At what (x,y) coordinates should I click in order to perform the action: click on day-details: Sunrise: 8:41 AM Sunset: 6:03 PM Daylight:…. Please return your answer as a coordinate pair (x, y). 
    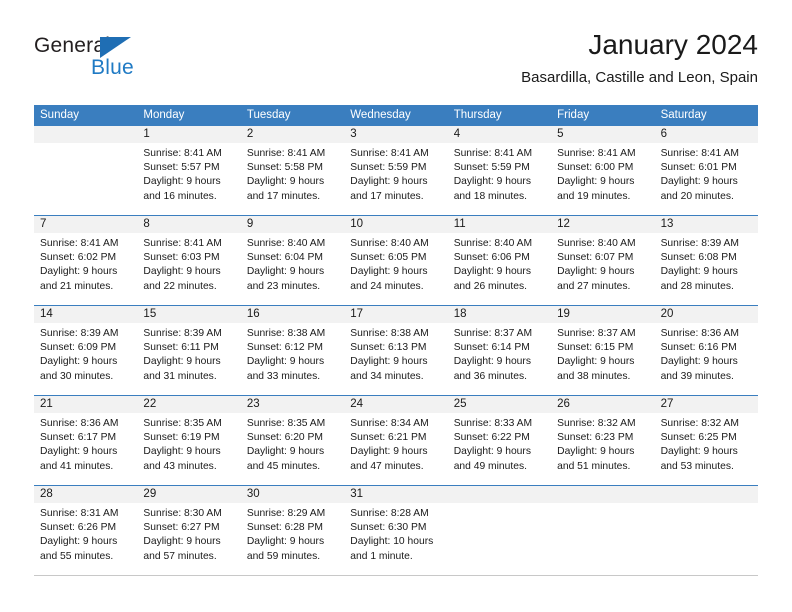
    Looking at the image, I should click on (188, 263).